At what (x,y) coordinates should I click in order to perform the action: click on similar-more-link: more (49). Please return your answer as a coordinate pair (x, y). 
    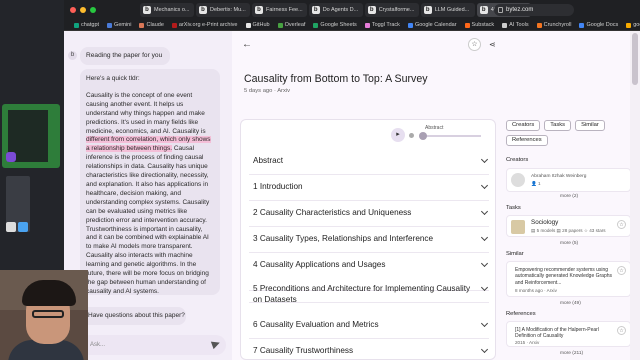
    Looking at the image, I should click on (570, 303).